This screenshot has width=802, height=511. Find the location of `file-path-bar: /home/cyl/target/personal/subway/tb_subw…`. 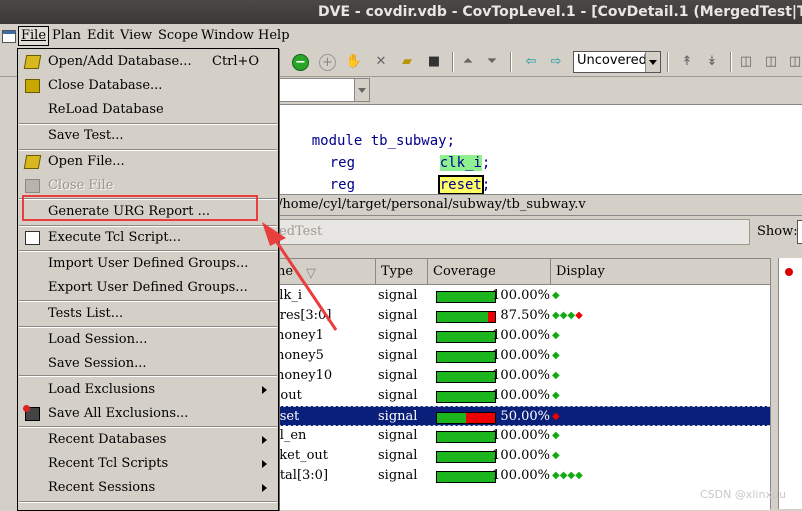

file-path-bar: /home/cyl/target/personal/subway/tb_subw… is located at coordinates (540, 205).